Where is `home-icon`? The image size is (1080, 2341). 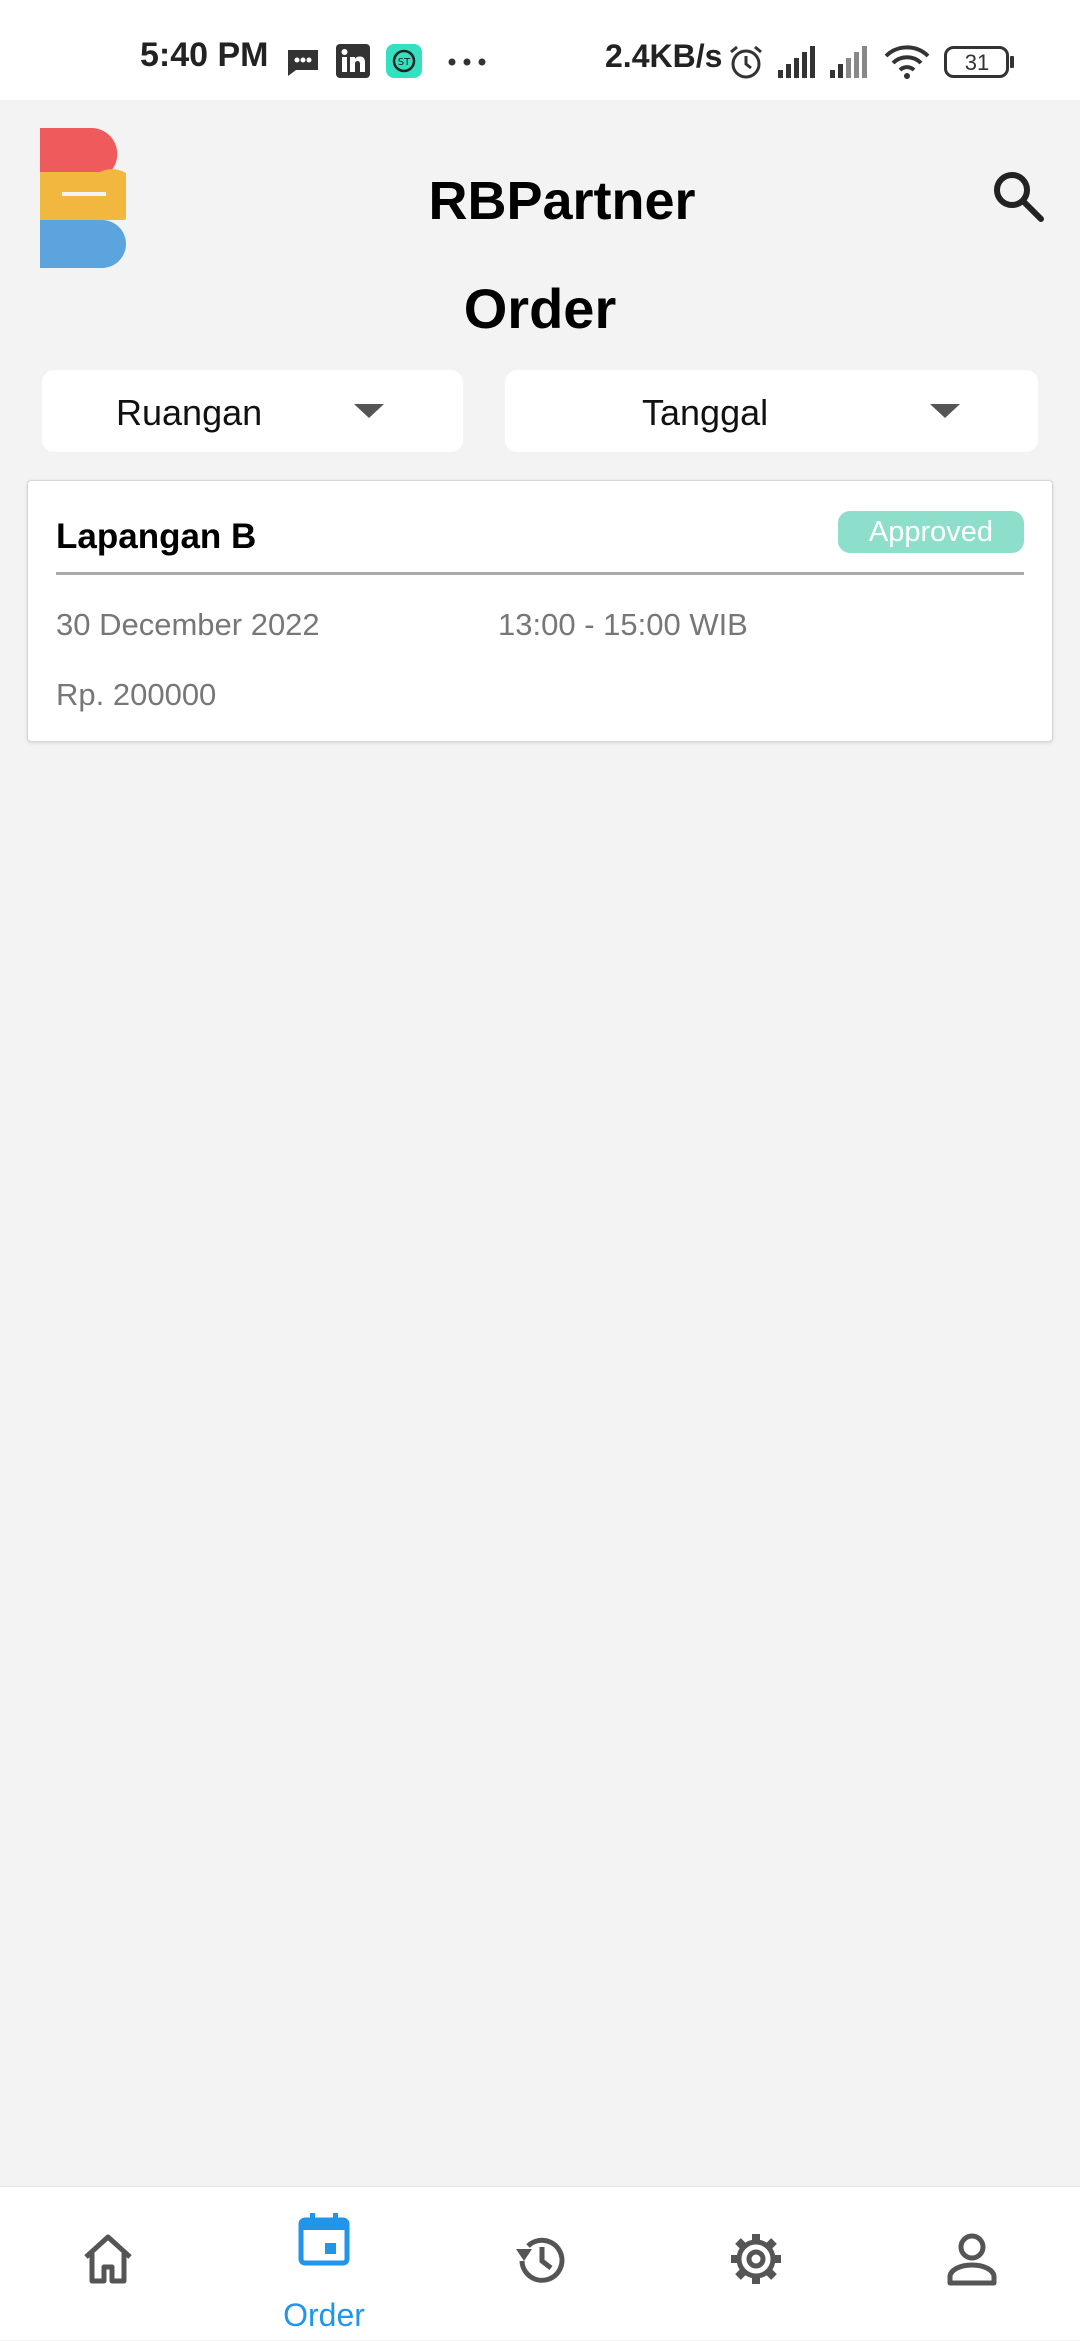
home-icon is located at coordinates (108, 2259).